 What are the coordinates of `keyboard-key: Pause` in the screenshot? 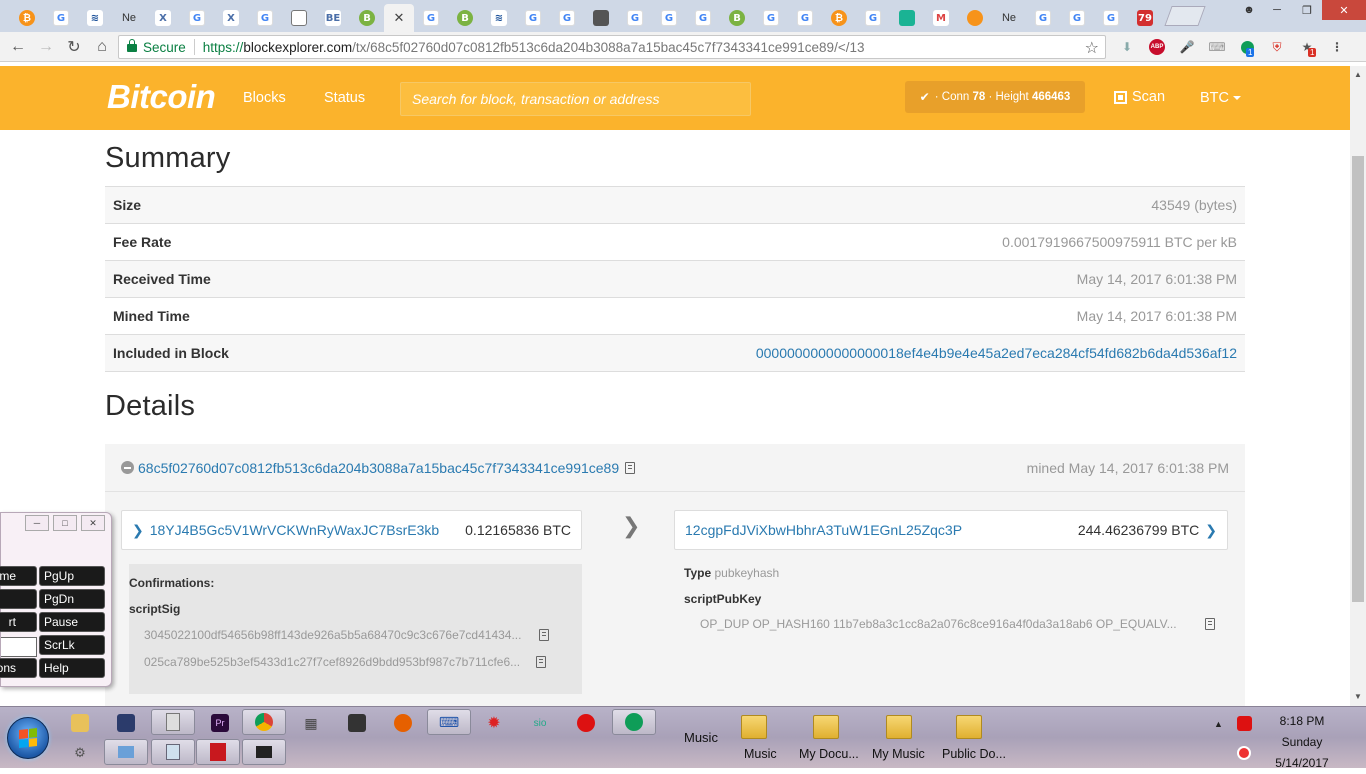 It's located at (72, 622).